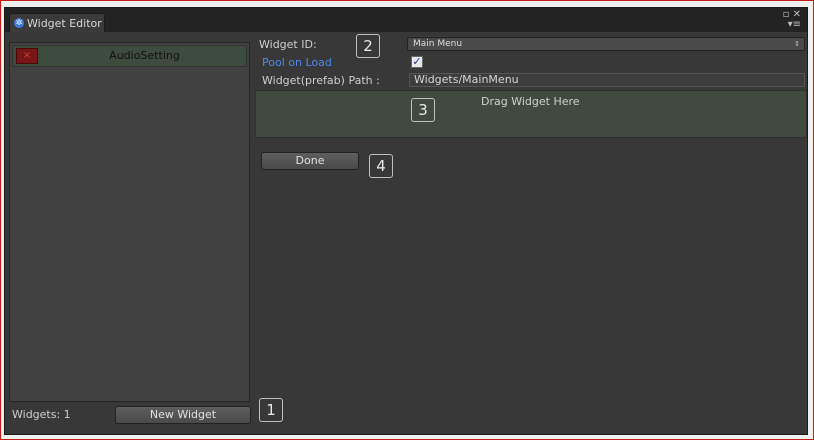  Describe the element at coordinates (606, 44) in the screenshot. I see `widget-id-select: Main Menu ⇕` at that location.